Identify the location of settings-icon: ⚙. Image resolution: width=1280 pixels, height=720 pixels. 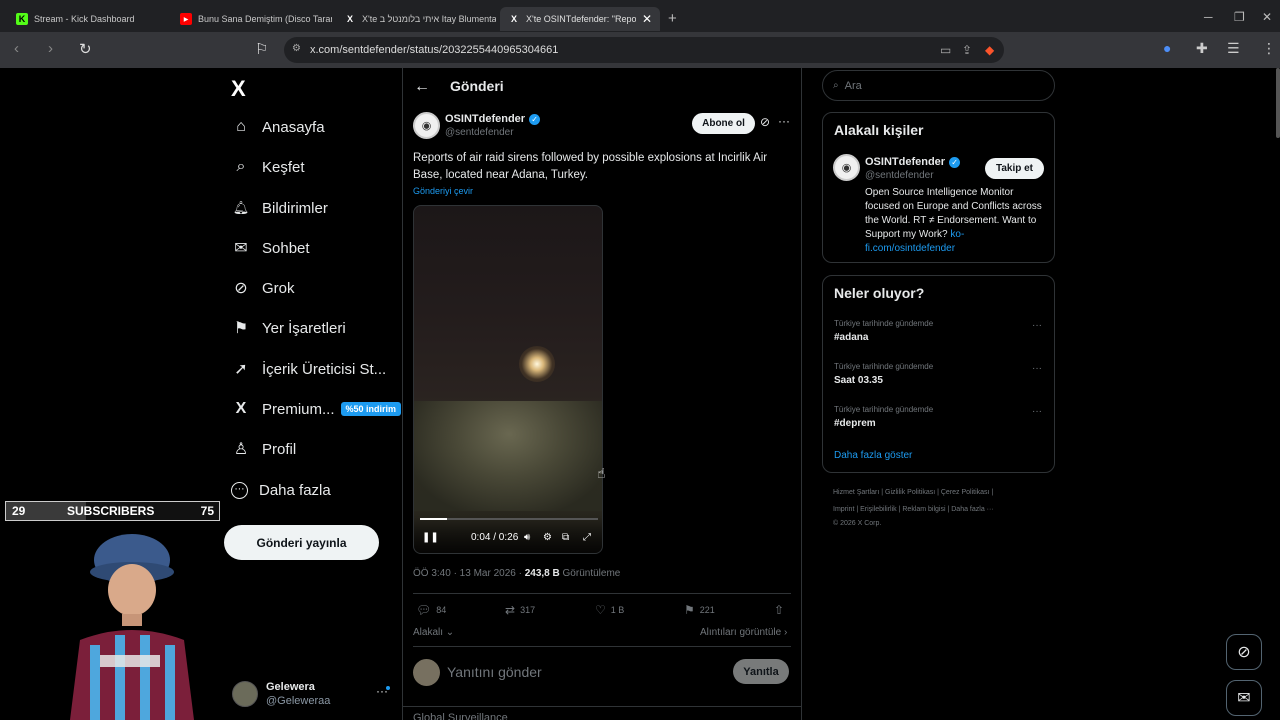
(547, 537).